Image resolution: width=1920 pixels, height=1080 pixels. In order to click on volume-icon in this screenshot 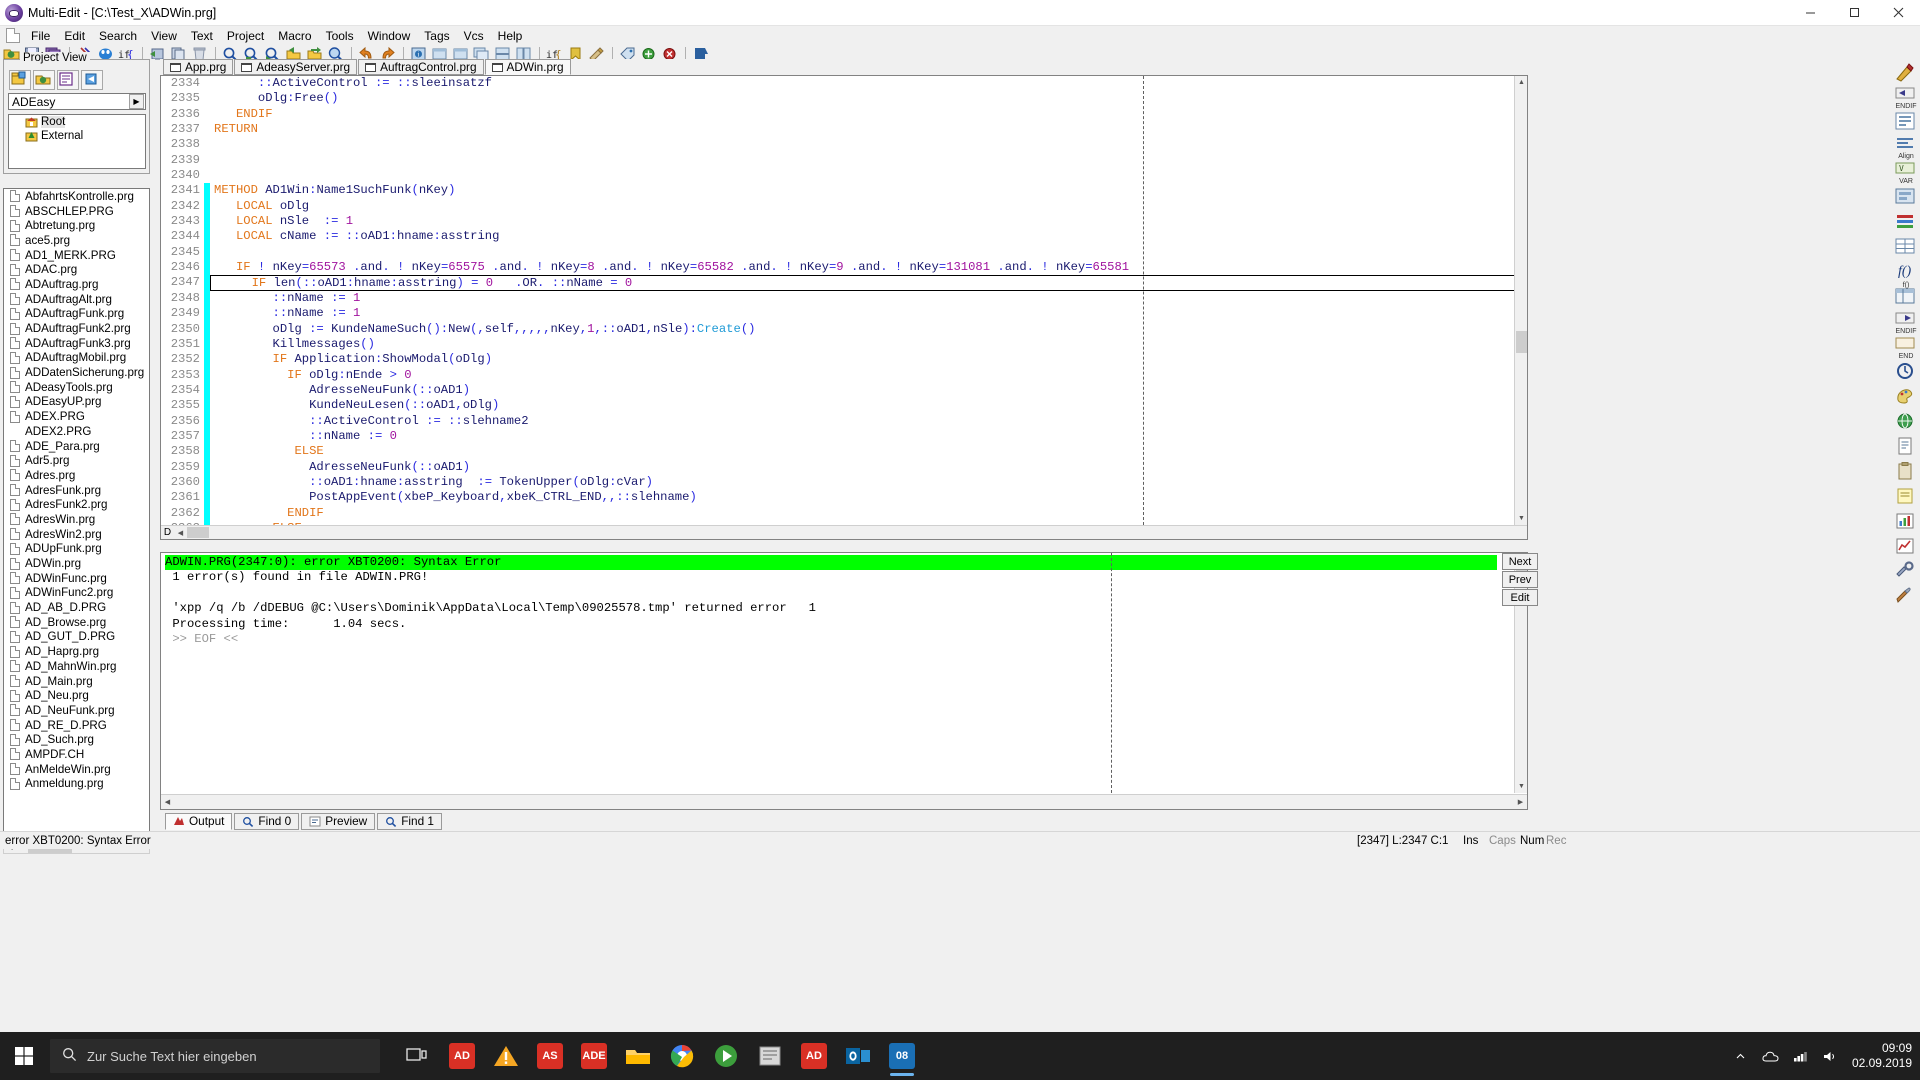, I will do `click(1831, 1056)`.